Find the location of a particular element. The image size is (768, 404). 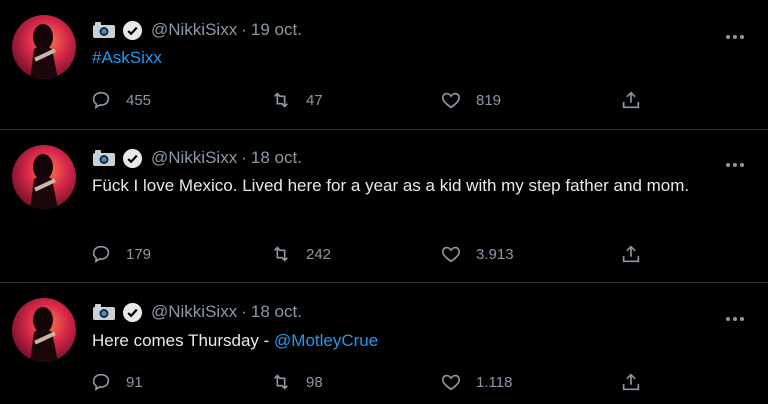

like-button: 3.913 is located at coordinates (477, 254).